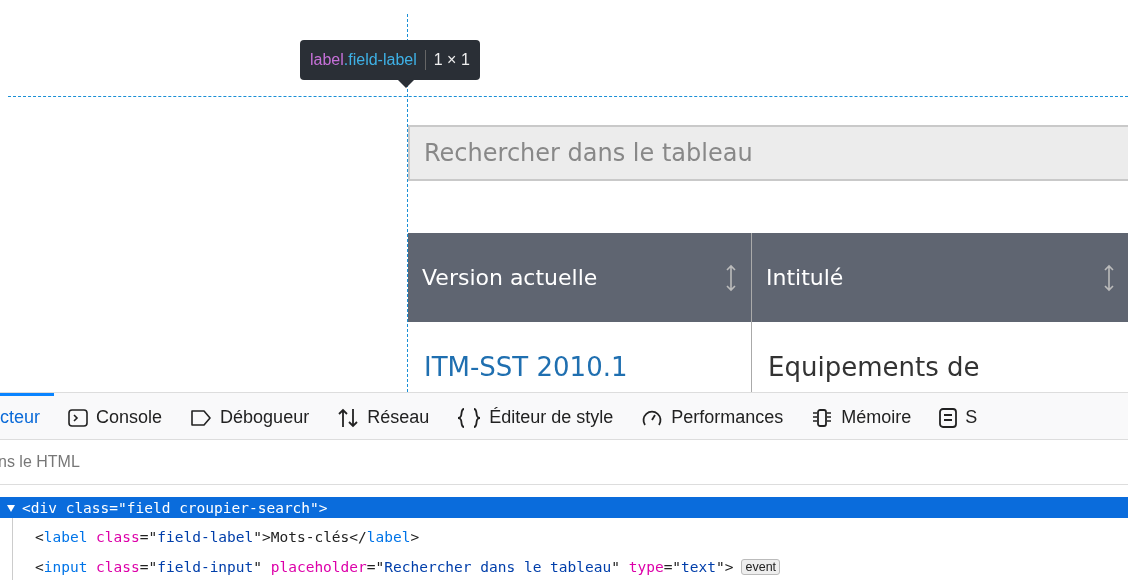 The height and width of the screenshot is (580, 1128). What do you see at coordinates (526, 367) in the screenshot?
I see `version-link: ITM-SST 2010.1` at bounding box center [526, 367].